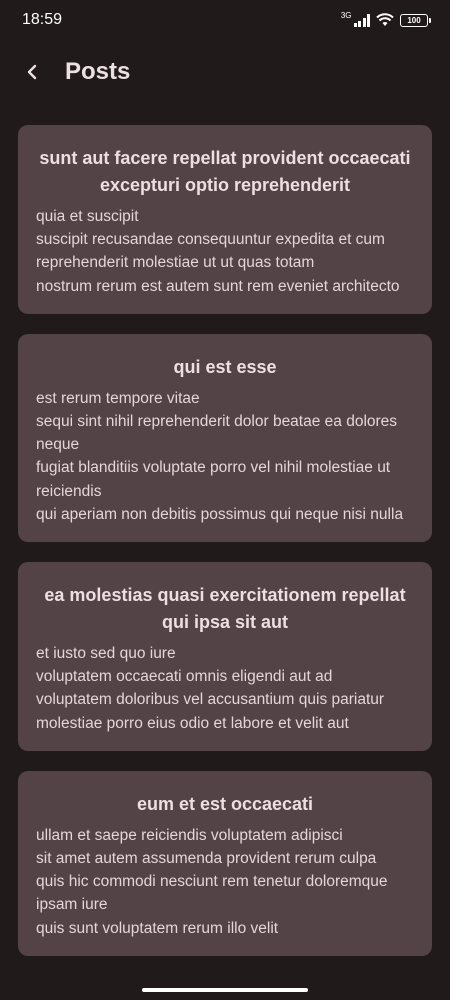  Describe the element at coordinates (346, 15) in the screenshot. I see `network-type-label: 3G` at that location.